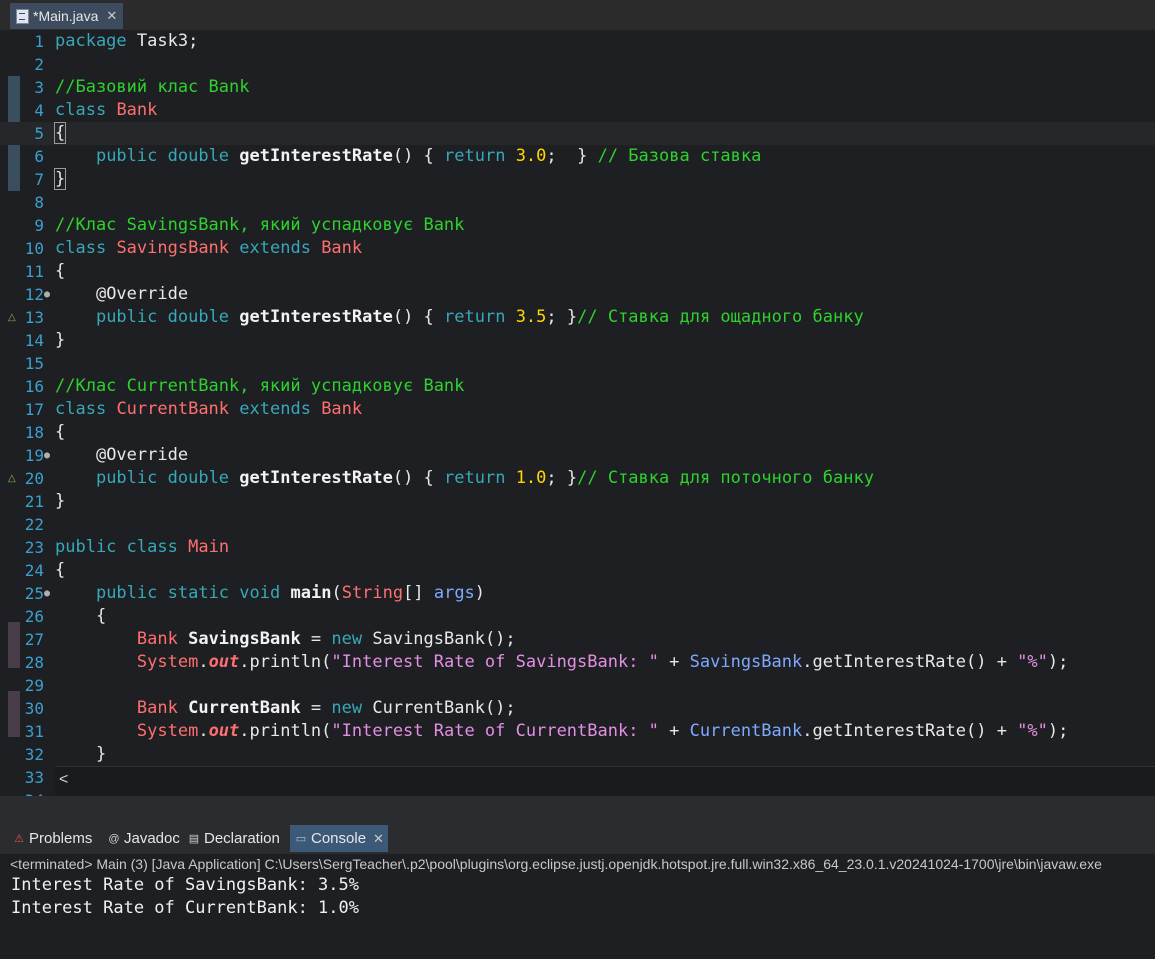  Describe the element at coordinates (290, 593) in the screenshot. I see `code-line-25: public static void main(String[] args)` at that location.